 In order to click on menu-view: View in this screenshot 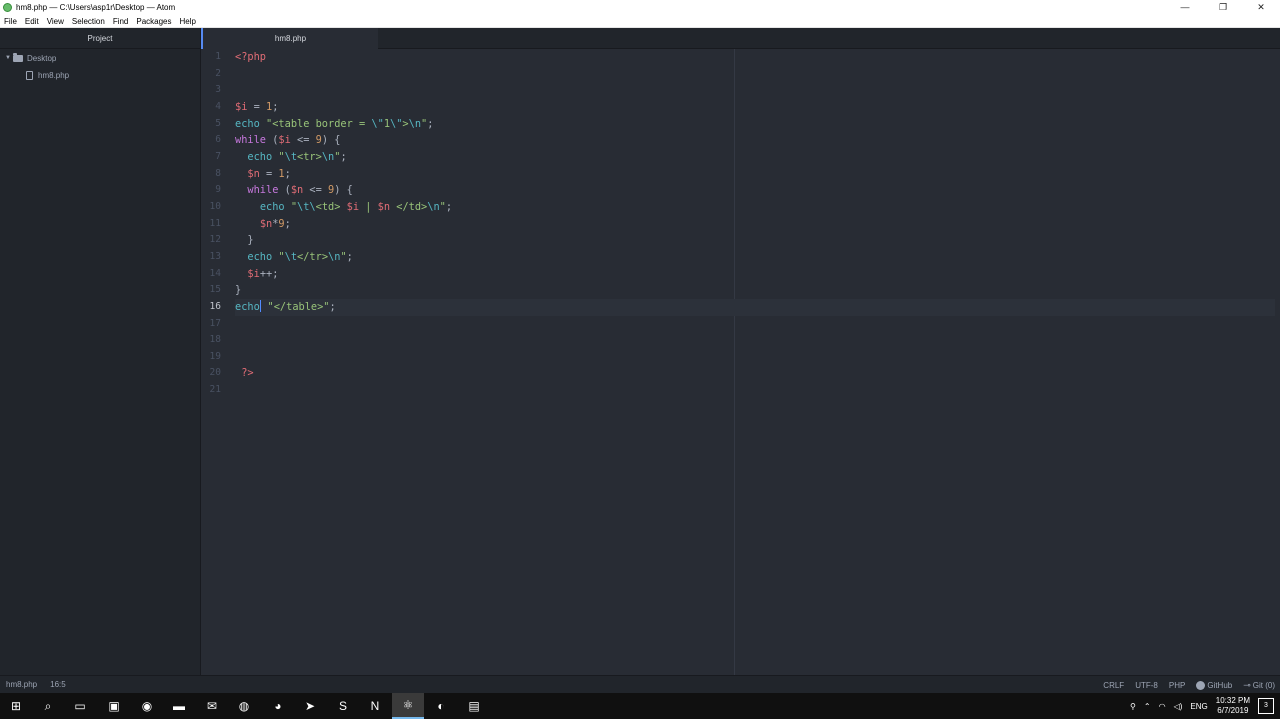, I will do `click(55, 21)`.